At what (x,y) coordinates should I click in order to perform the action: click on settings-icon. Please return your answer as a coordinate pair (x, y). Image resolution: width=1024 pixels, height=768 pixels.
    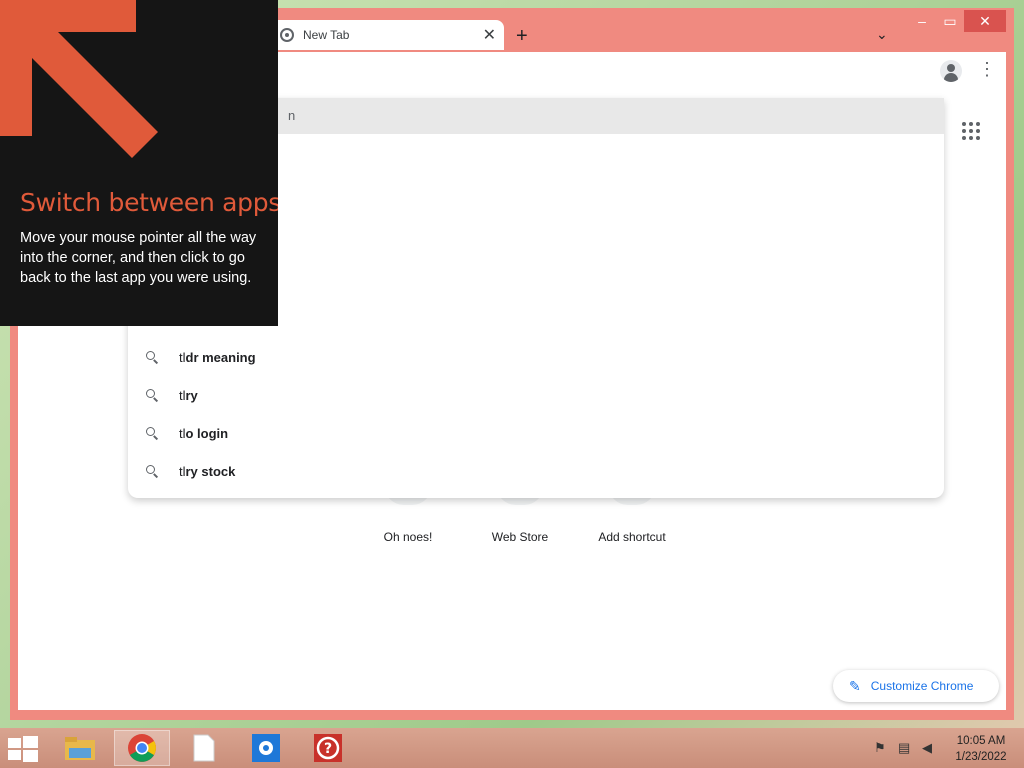
    Looking at the image, I should click on (266, 748).